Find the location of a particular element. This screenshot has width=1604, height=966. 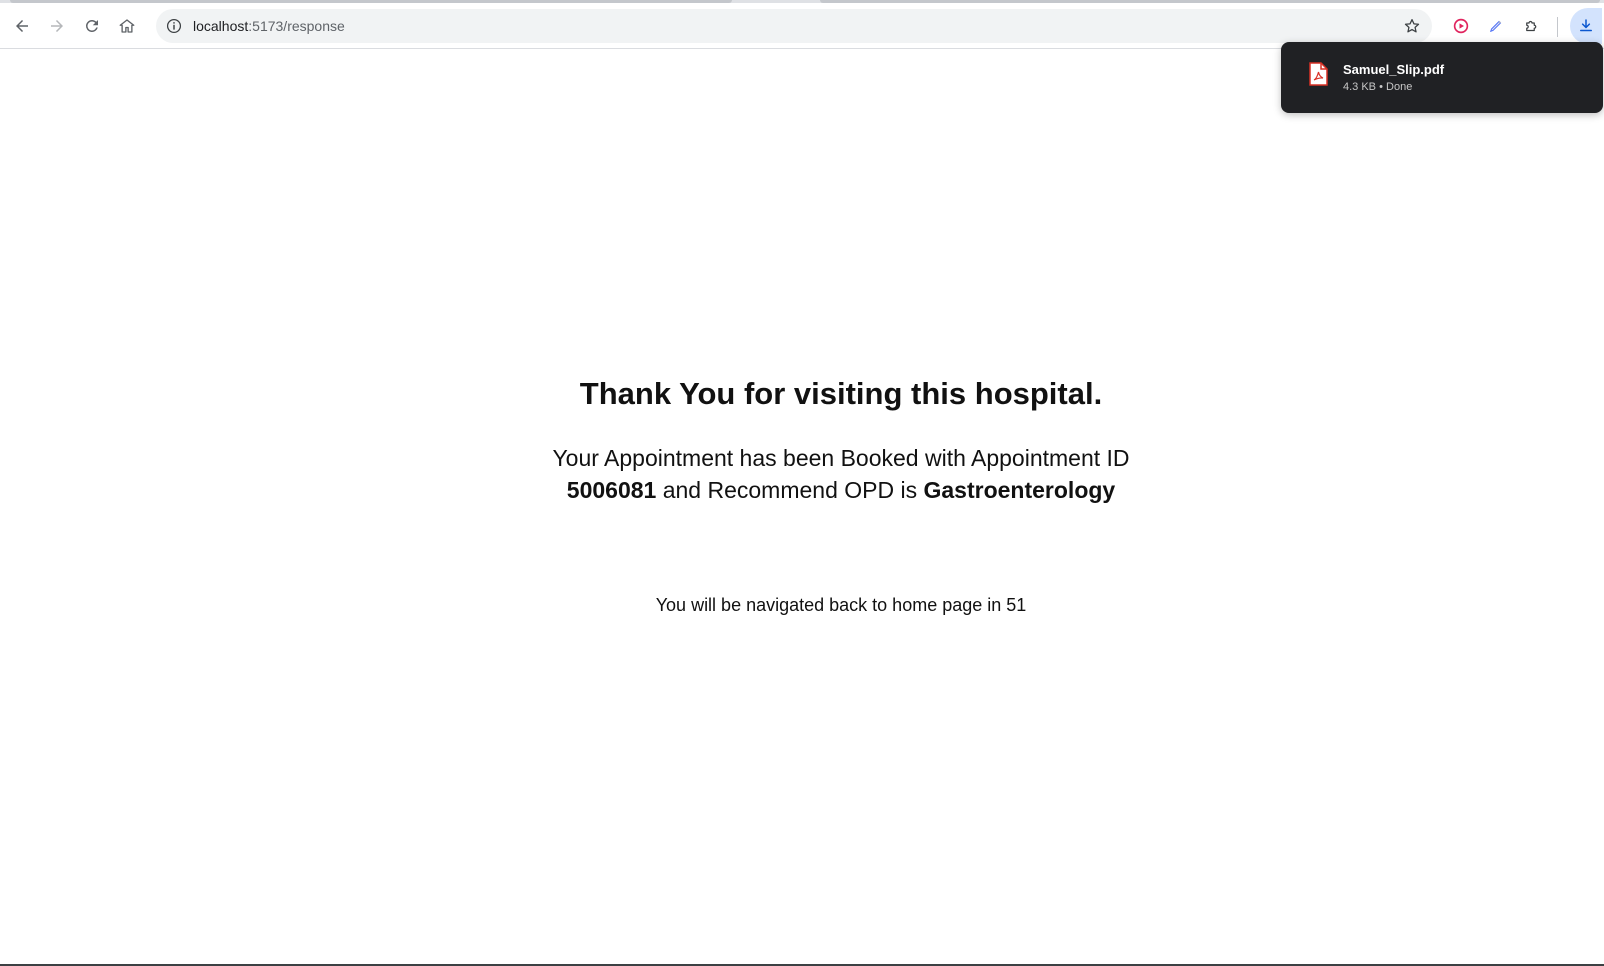

bookmark-star-icon is located at coordinates (1412, 26).